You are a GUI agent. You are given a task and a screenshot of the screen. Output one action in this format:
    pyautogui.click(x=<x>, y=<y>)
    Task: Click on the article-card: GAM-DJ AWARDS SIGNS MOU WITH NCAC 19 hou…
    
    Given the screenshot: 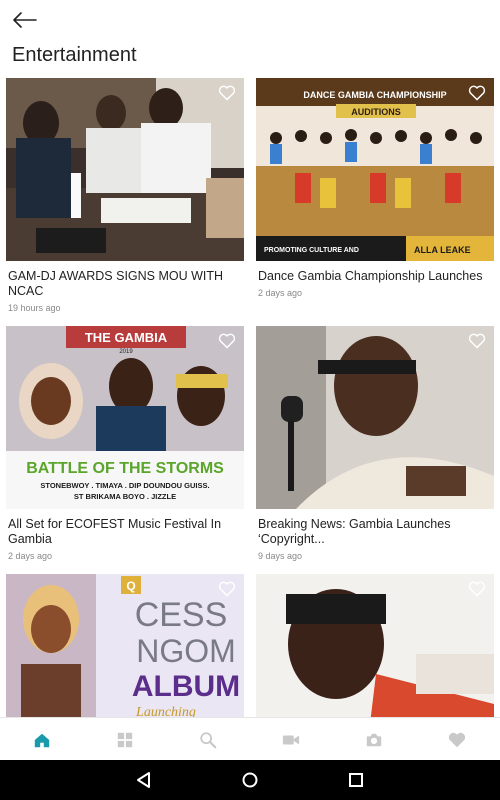 What is the action you would take?
    pyautogui.click(x=125, y=195)
    